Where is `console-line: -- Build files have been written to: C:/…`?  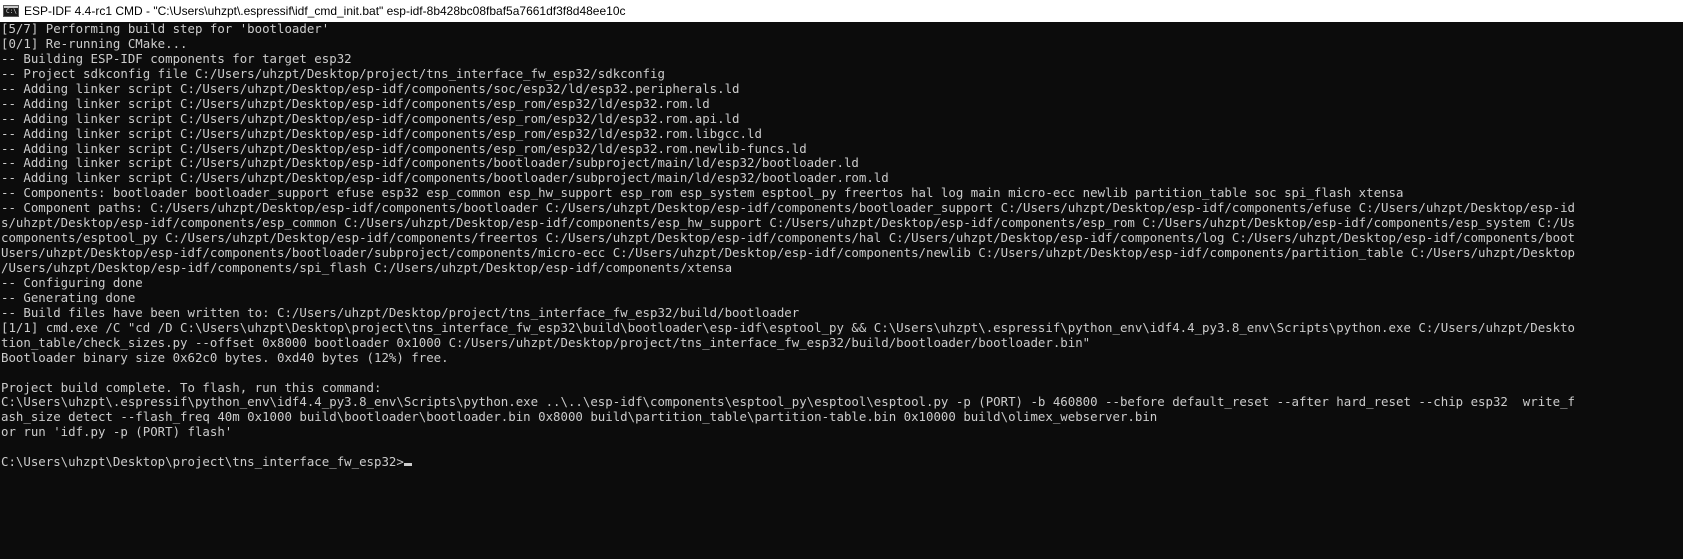 console-line: -- Build files have been written to: C:/… is located at coordinates (400, 312).